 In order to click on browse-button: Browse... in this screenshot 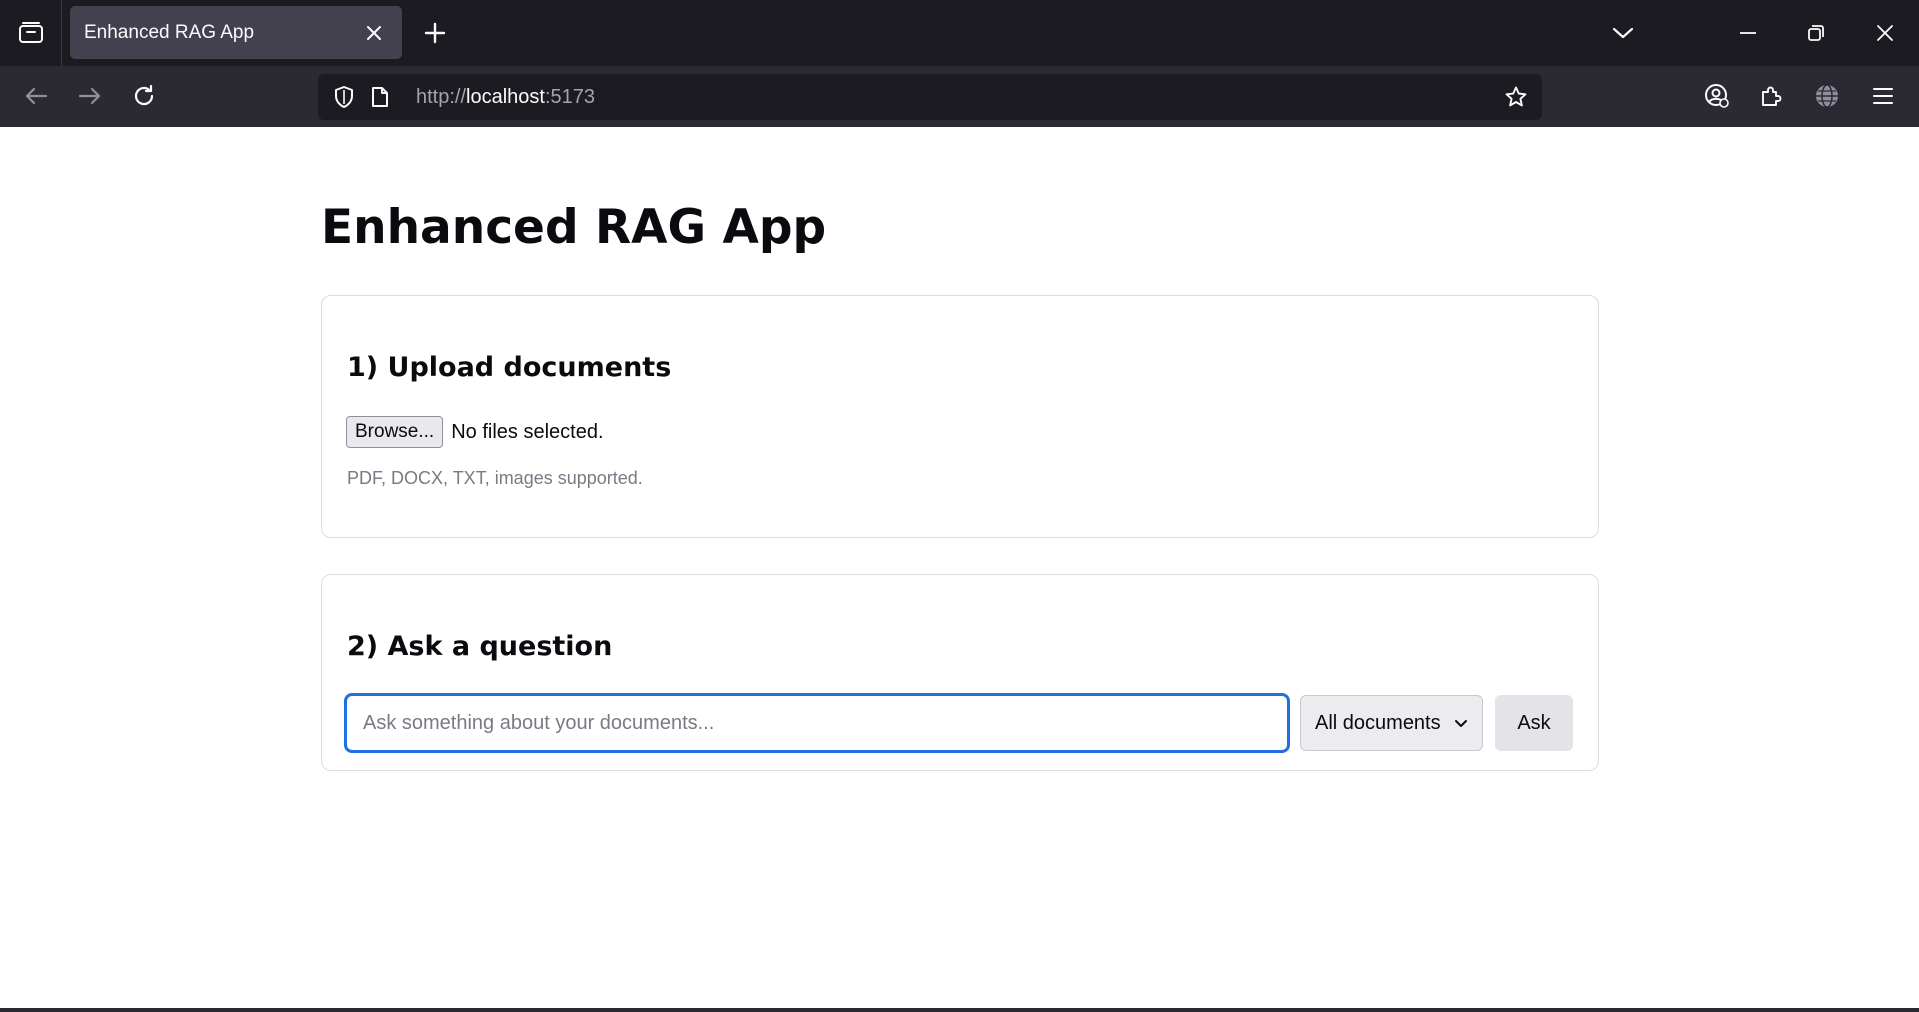, I will do `click(395, 432)`.